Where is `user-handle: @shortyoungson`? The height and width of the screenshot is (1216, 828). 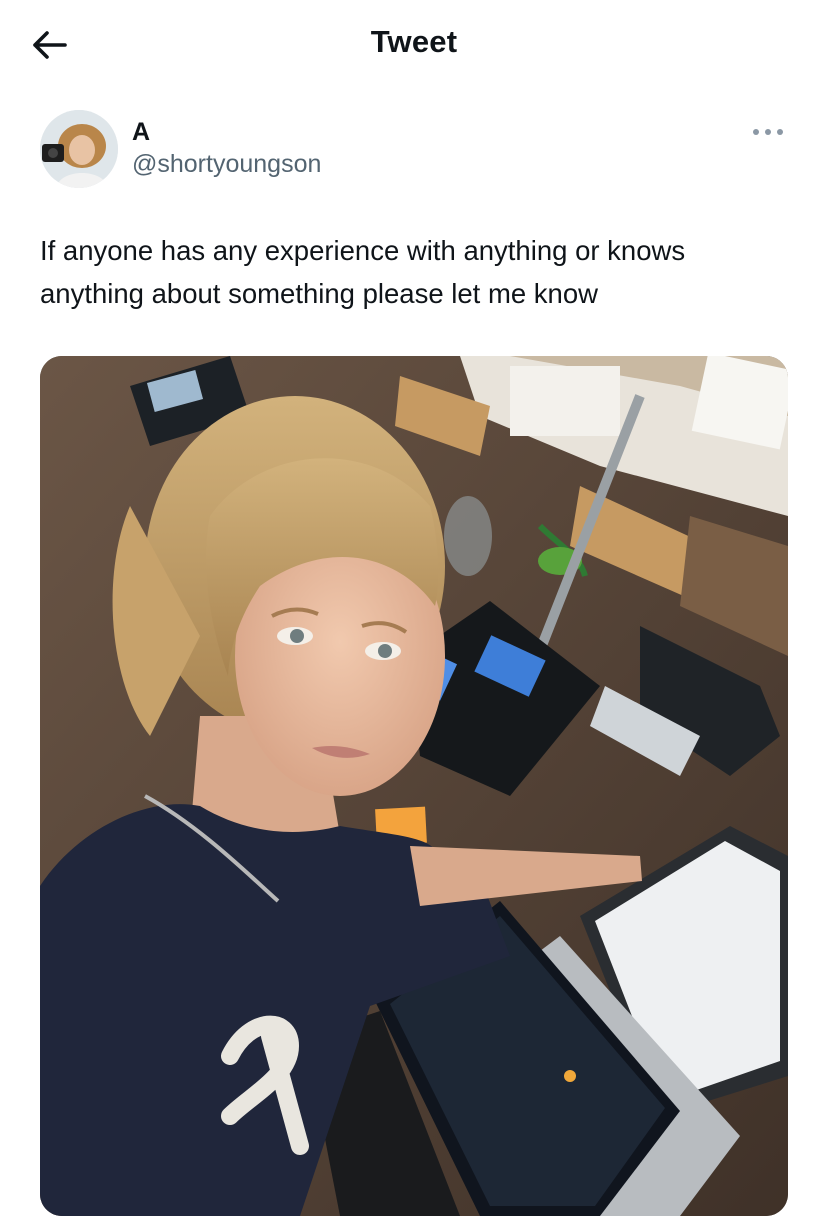
user-handle: @shortyoungson is located at coordinates (226, 164).